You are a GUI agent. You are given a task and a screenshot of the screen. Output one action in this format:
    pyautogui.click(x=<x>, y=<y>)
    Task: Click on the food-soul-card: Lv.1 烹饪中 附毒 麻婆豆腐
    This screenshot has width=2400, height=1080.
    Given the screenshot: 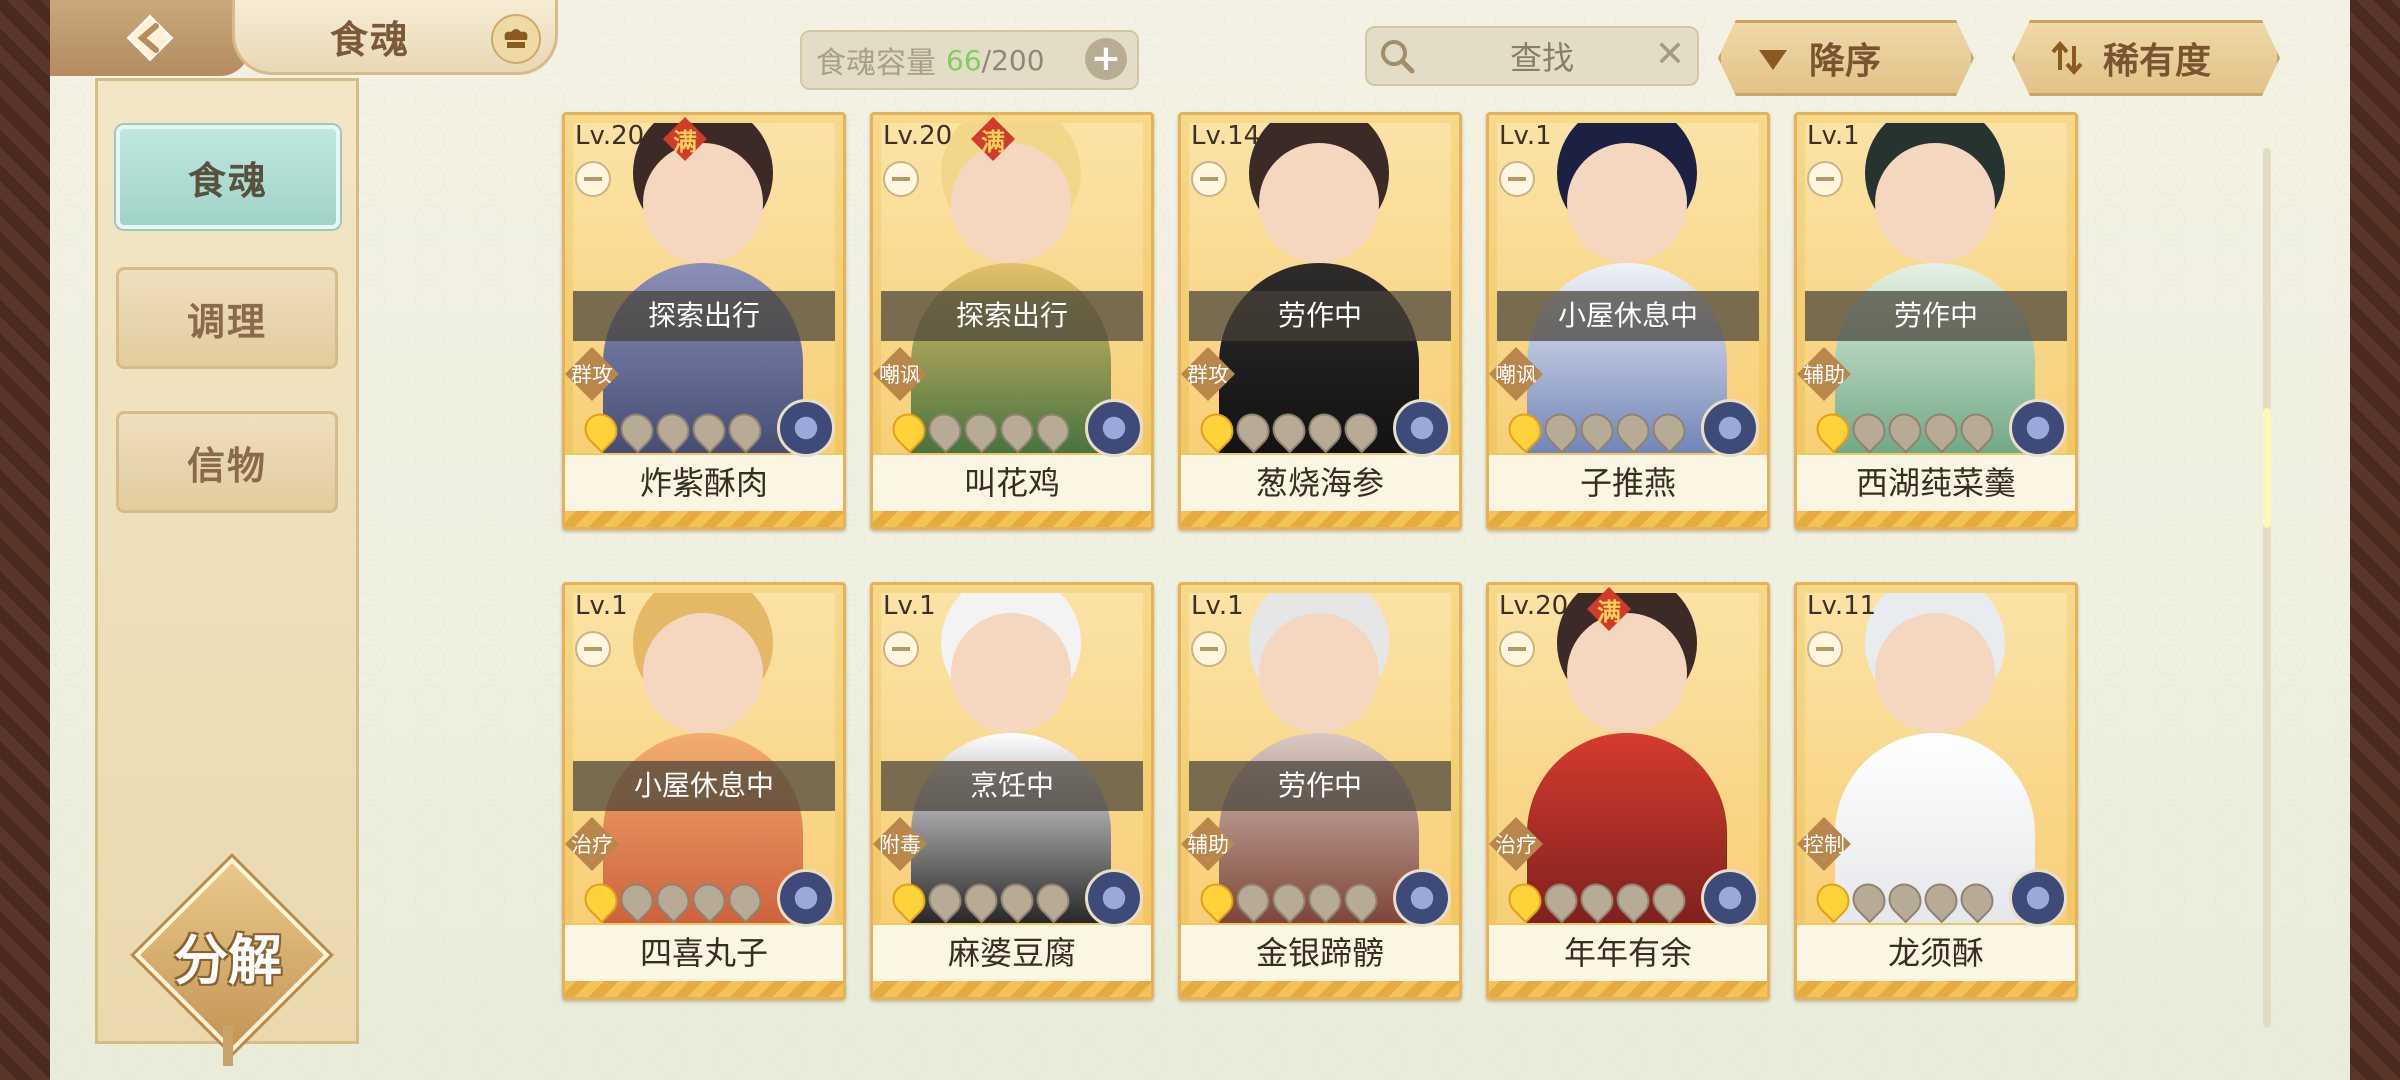 What is the action you would take?
    pyautogui.click(x=1012, y=791)
    